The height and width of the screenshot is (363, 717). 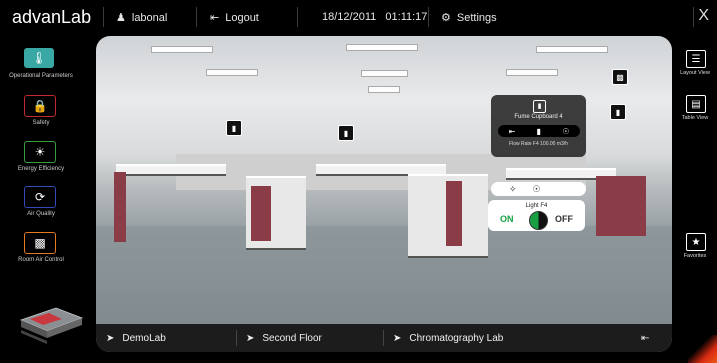 I want to click on layers-icon: ☰, so click(x=696, y=59).